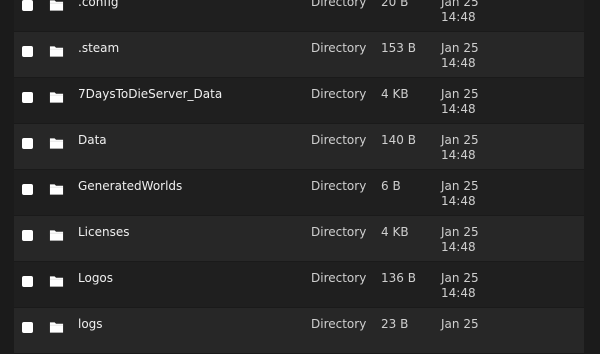 The height and width of the screenshot is (354, 600). What do you see at coordinates (395, 4) in the screenshot?
I see `file-size: 20 B` at bounding box center [395, 4].